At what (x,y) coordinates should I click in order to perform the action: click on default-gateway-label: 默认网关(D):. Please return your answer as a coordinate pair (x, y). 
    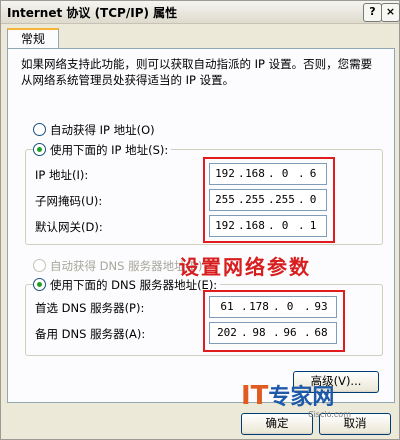
    Looking at the image, I should click on (69, 227).